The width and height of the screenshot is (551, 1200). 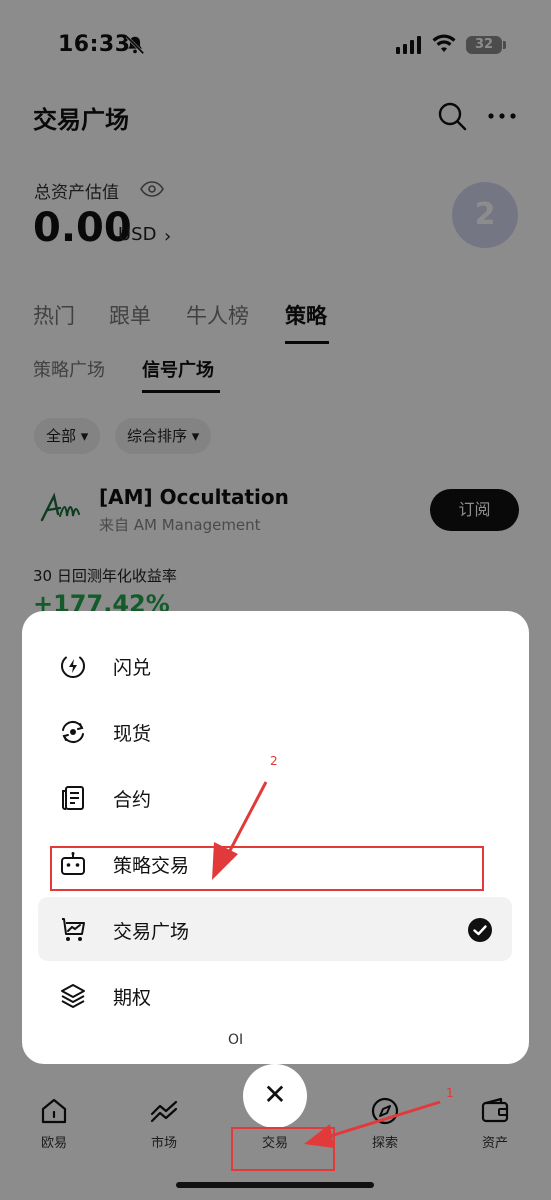 What do you see at coordinates (275, 995) in the screenshot?
I see `menu-item-options: 期权` at bounding box center [275, 995].